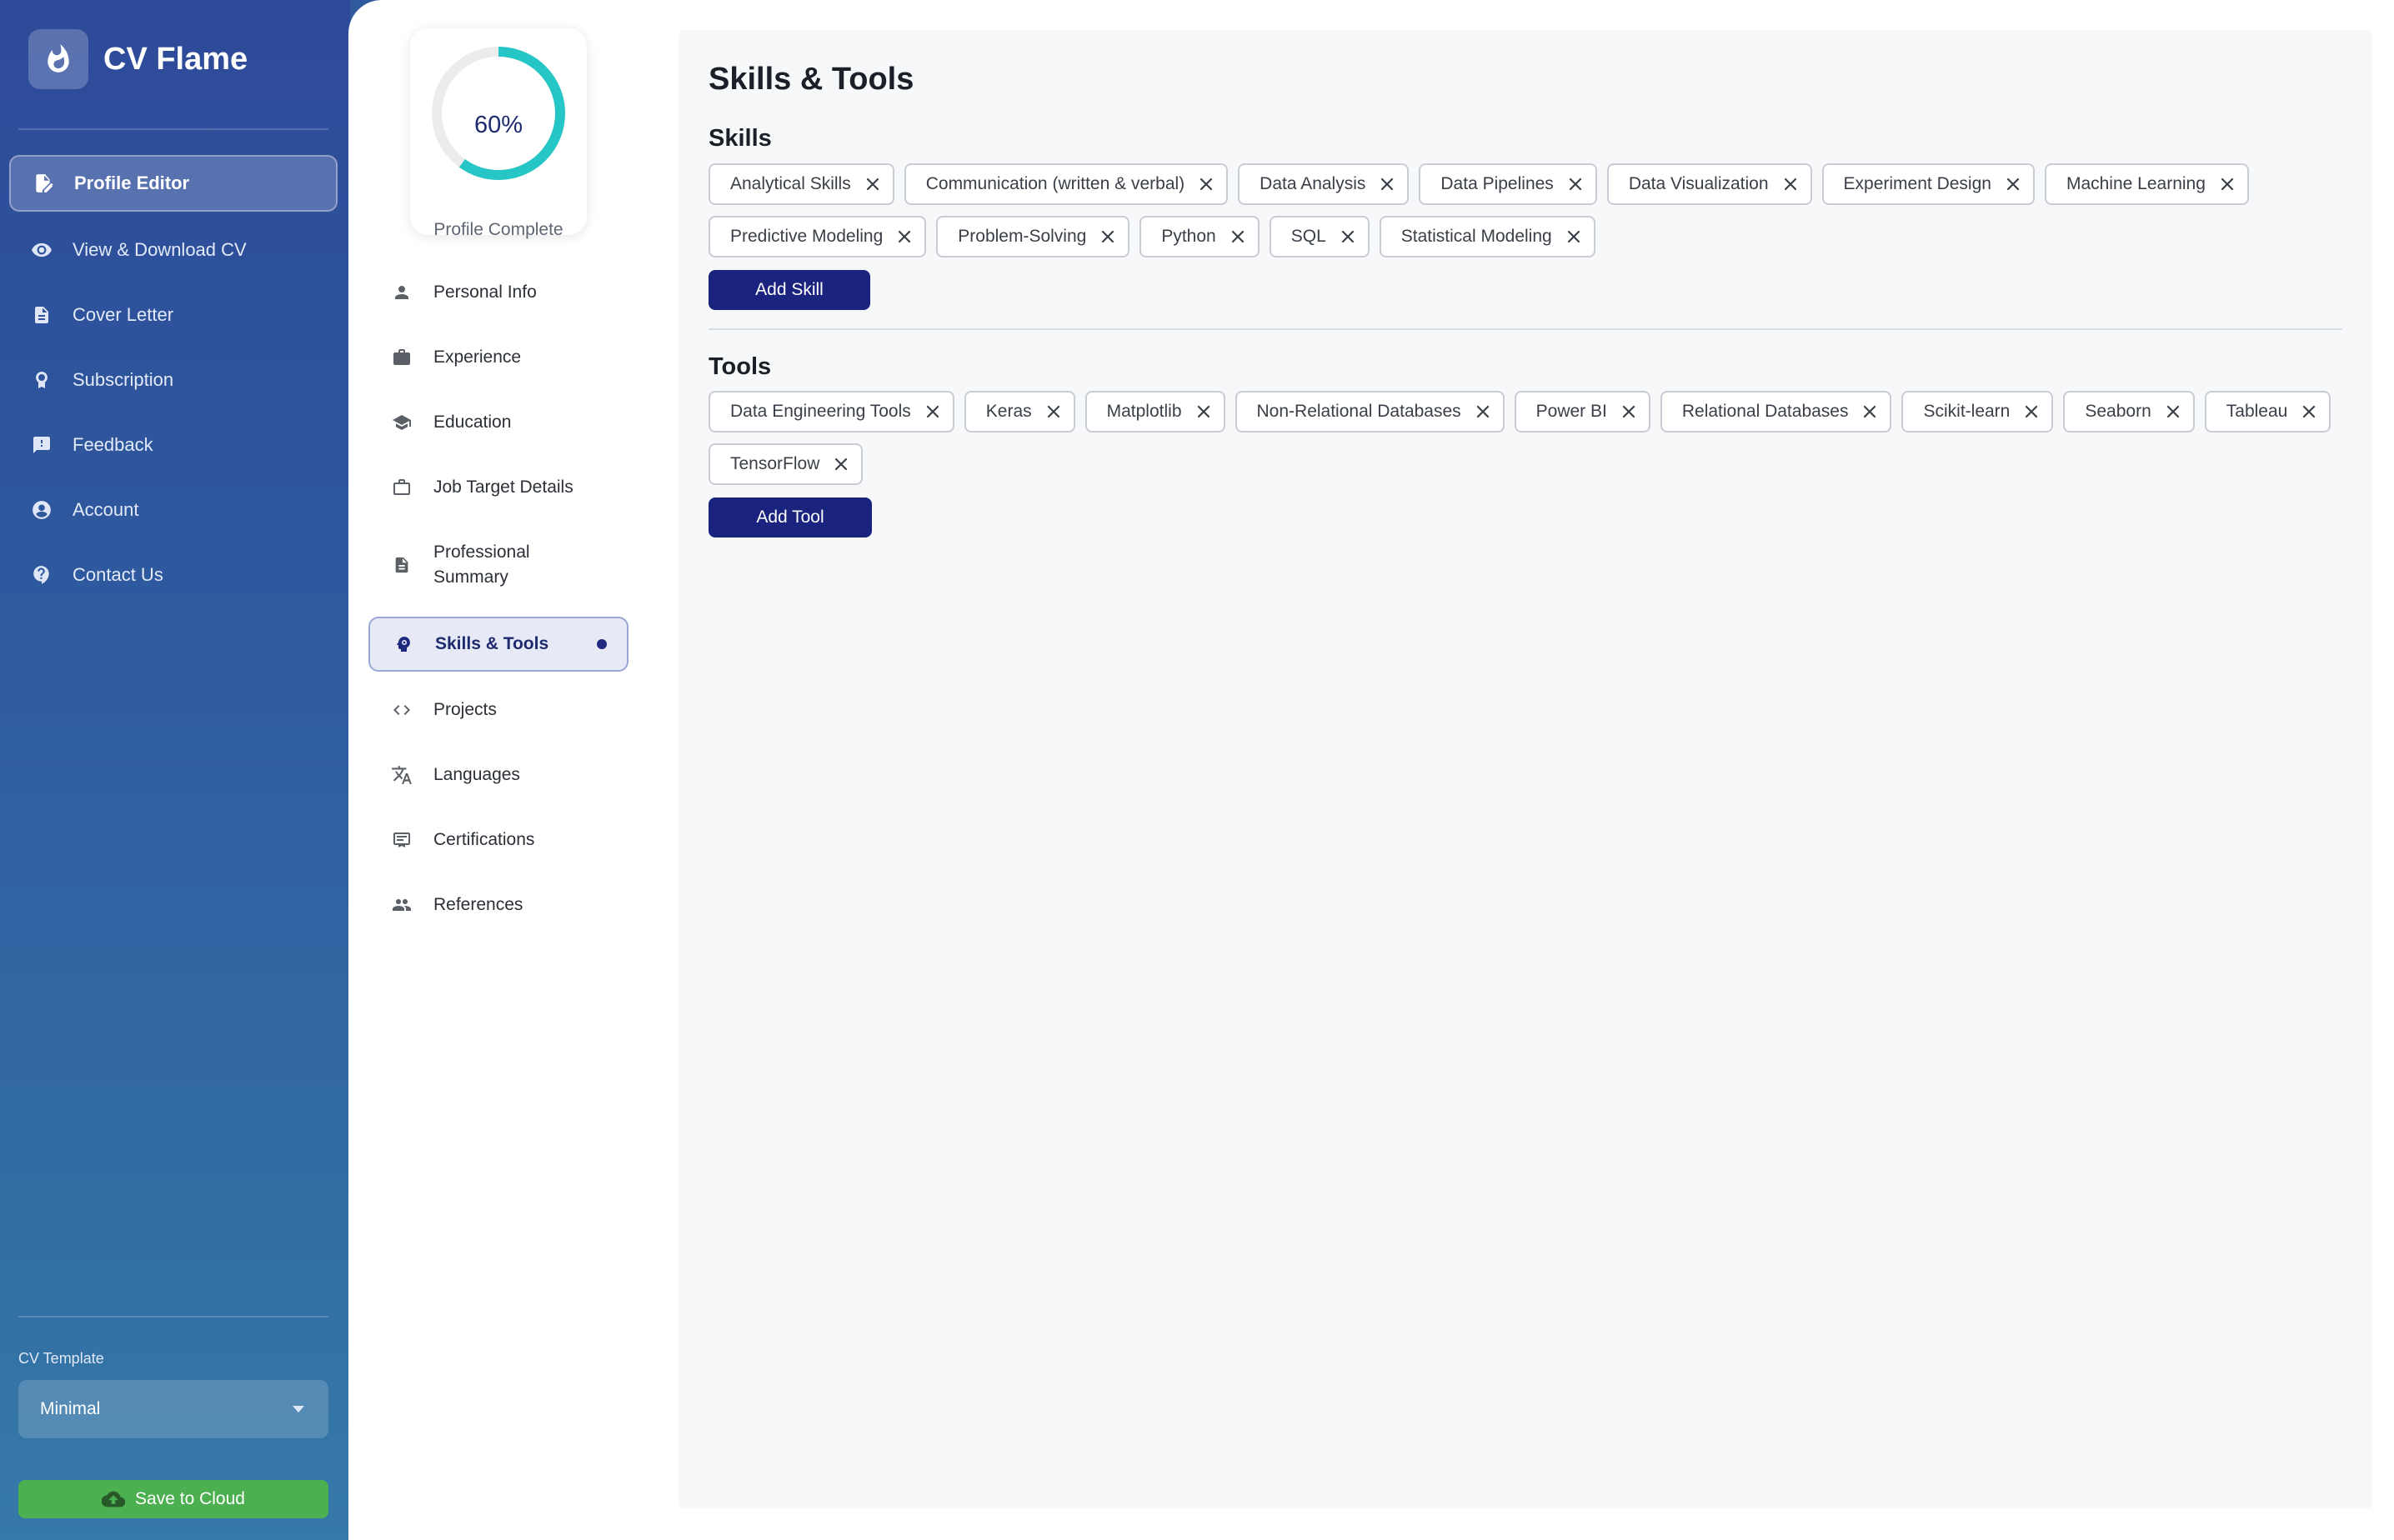  Describe the element at coordinates (1709, 184) in the screenshot. I see `chip: Data Visualization` at that location.